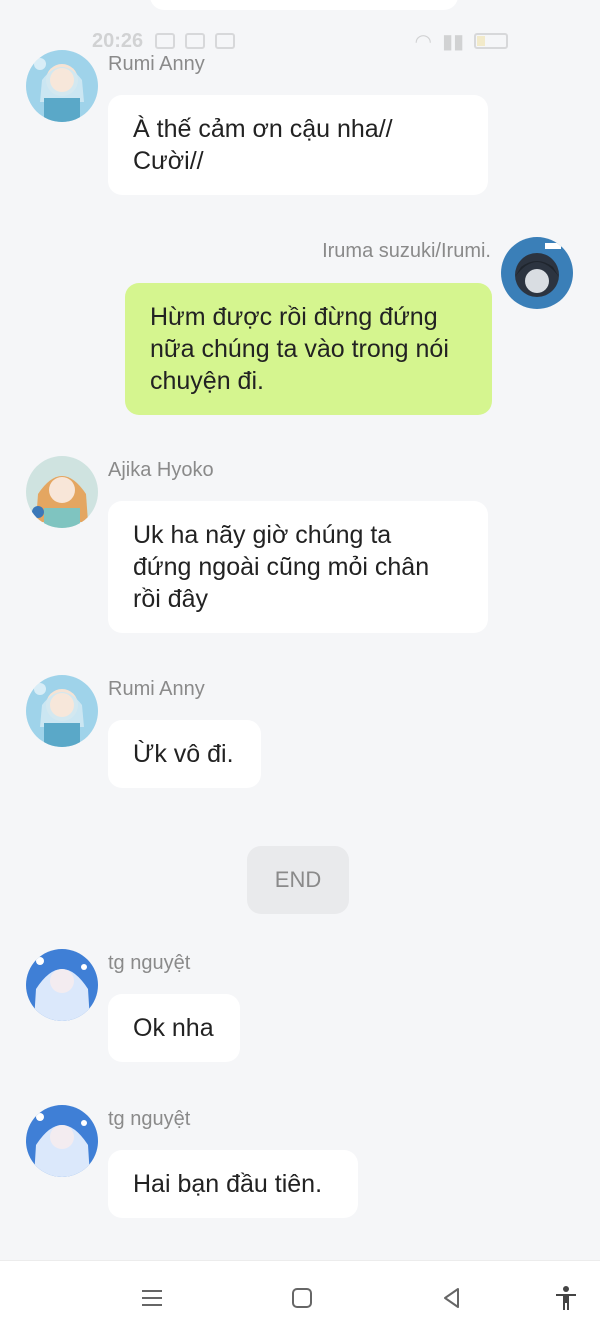  What do you see at coordinates (299, 349) in the screenshot?
I see `message-line: nữa chúng ta vào trong nói` at bounding box center [299, 349].